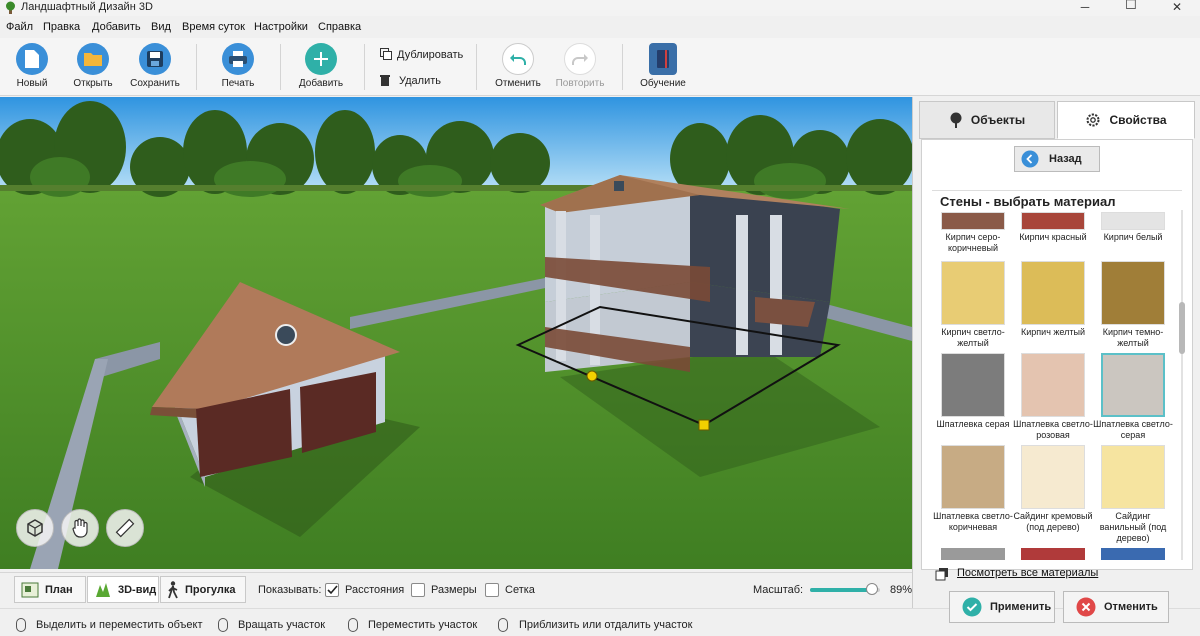 This screenshot has width=1200, height=636. What do you see at coordinates (492, 590) in the screenshot?
I see `grid-checkbox` at bounding box center [492, 590].